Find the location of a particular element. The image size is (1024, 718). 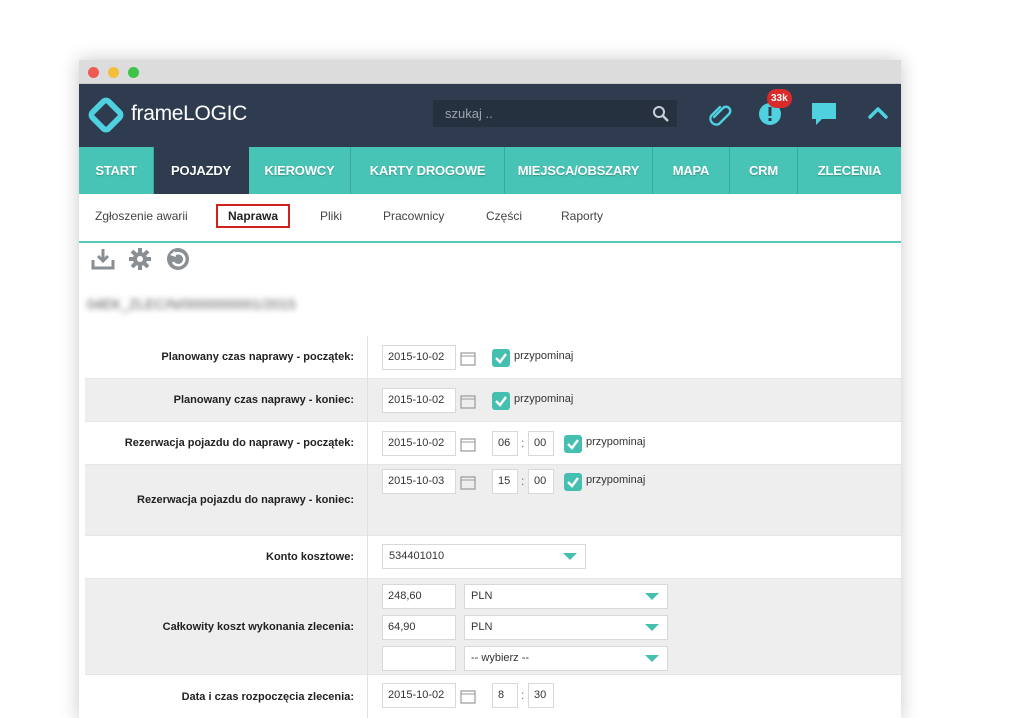

minute-input: 30 is located at coordinates (541, 695).